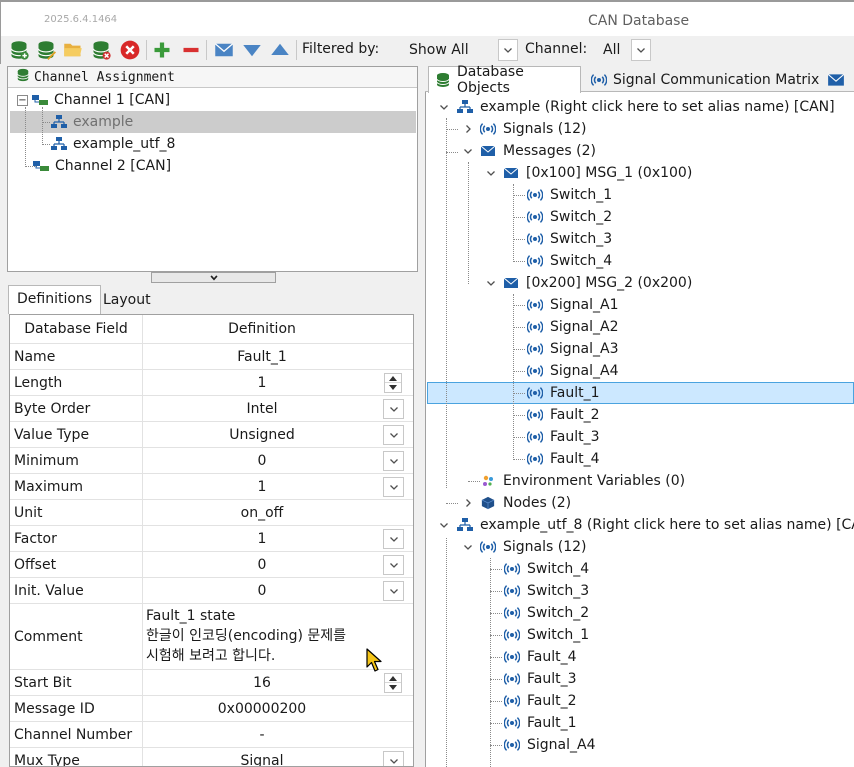 The height and width of the screenshot is (767, 854). I want to click on minus-icon, so click(191, 50).